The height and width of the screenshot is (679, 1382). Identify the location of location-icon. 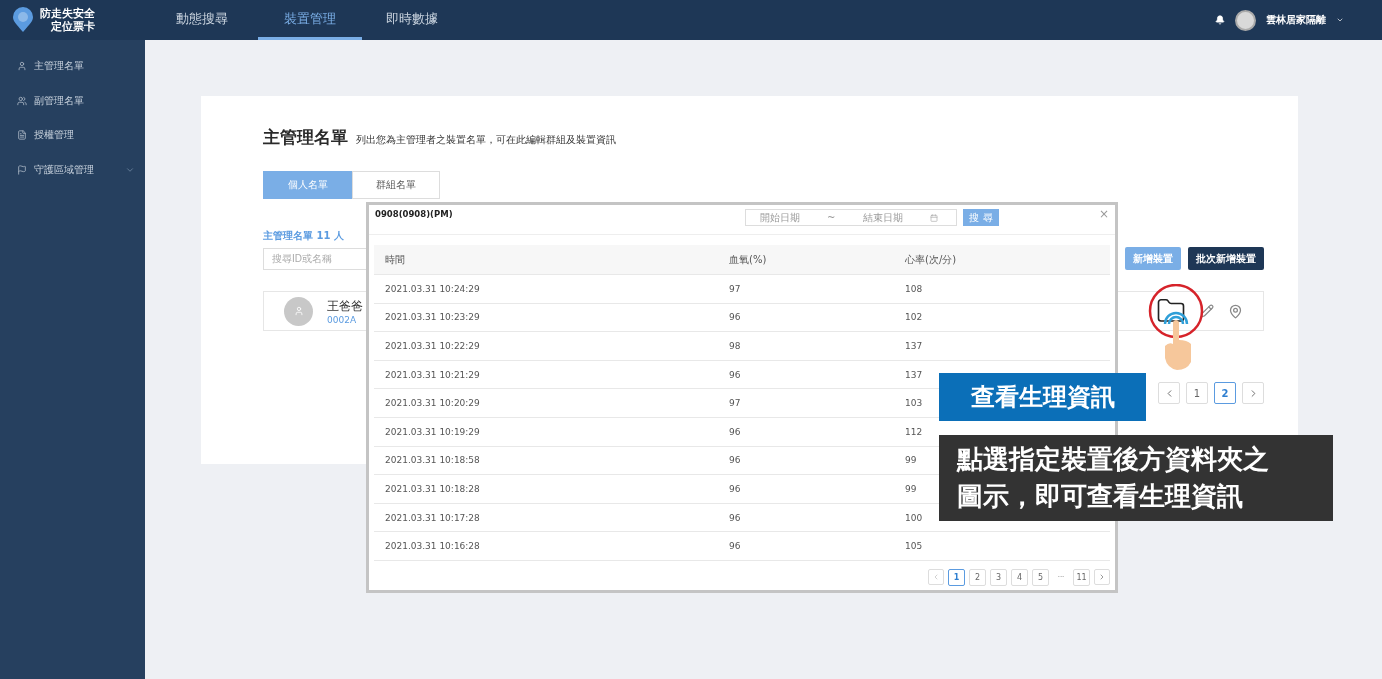
(1235, 311).